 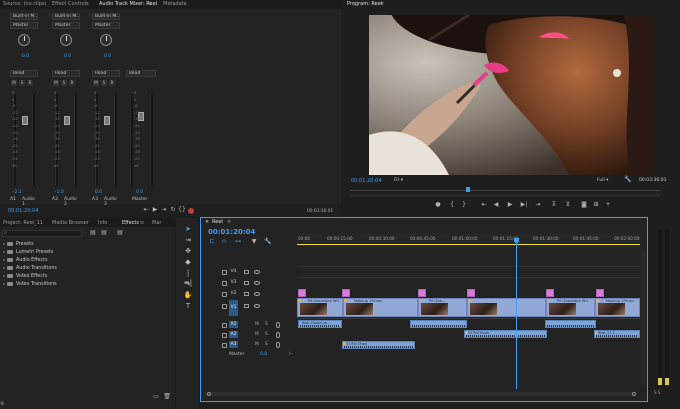 What do you see at coordinates (538, 205) in the screenshot?
I see `go-to-out-icon: ⇥` at bounding box center [538, 205].